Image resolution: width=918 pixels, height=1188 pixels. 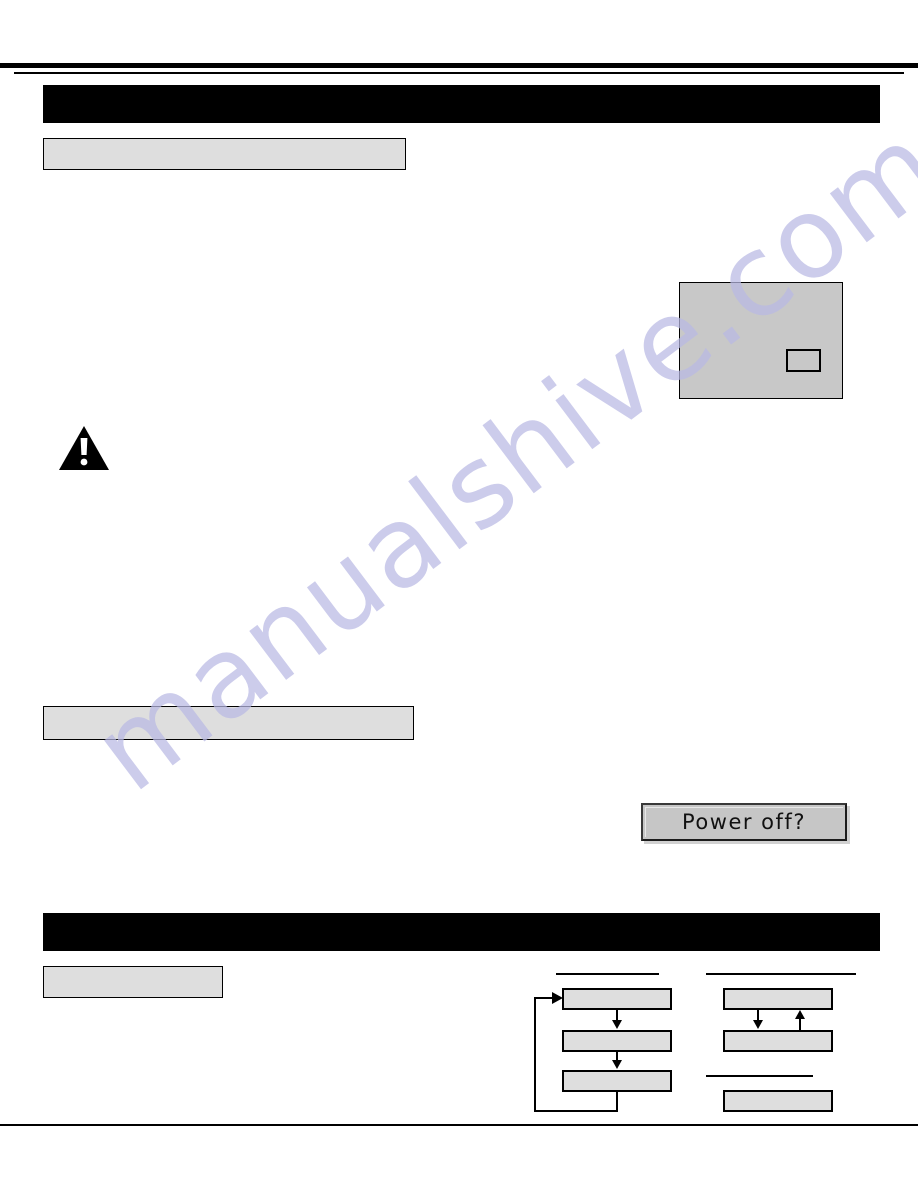 What do you see at coordinates (617, 1102) in the screenshot?
I see `left-loop-down-line` at bounding box center [617, 1102].